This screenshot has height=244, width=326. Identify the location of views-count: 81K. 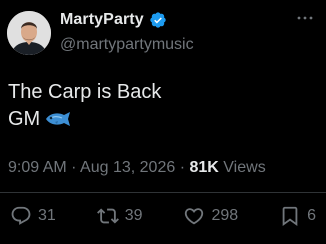
(203, 167).